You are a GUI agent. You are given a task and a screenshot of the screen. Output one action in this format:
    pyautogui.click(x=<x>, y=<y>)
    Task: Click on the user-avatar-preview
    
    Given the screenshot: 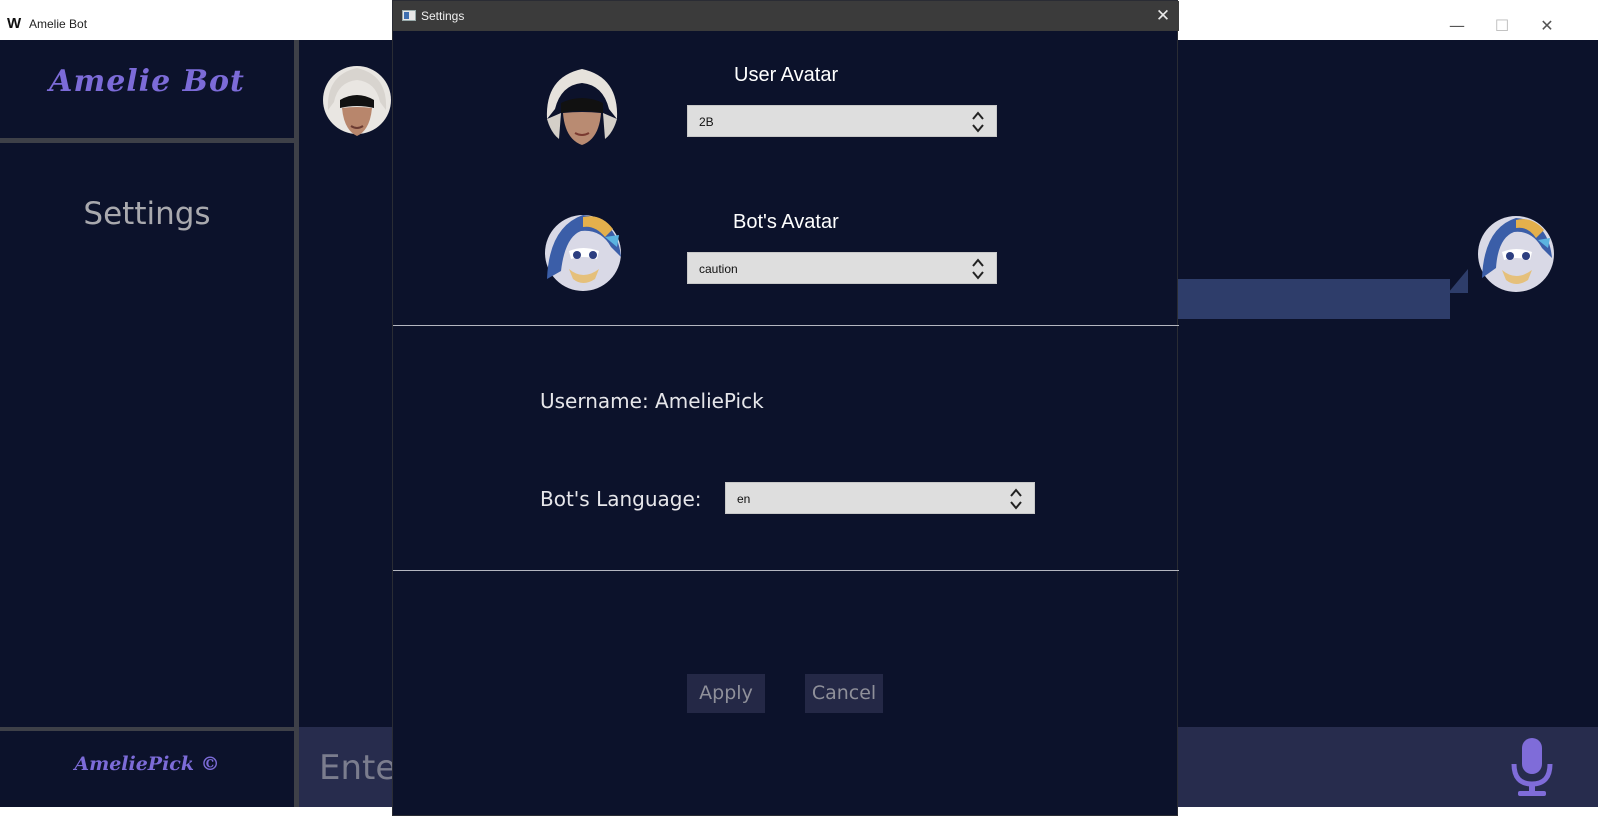 What is the action you would take?
    pyautogui.click(x=582, y=107)
    